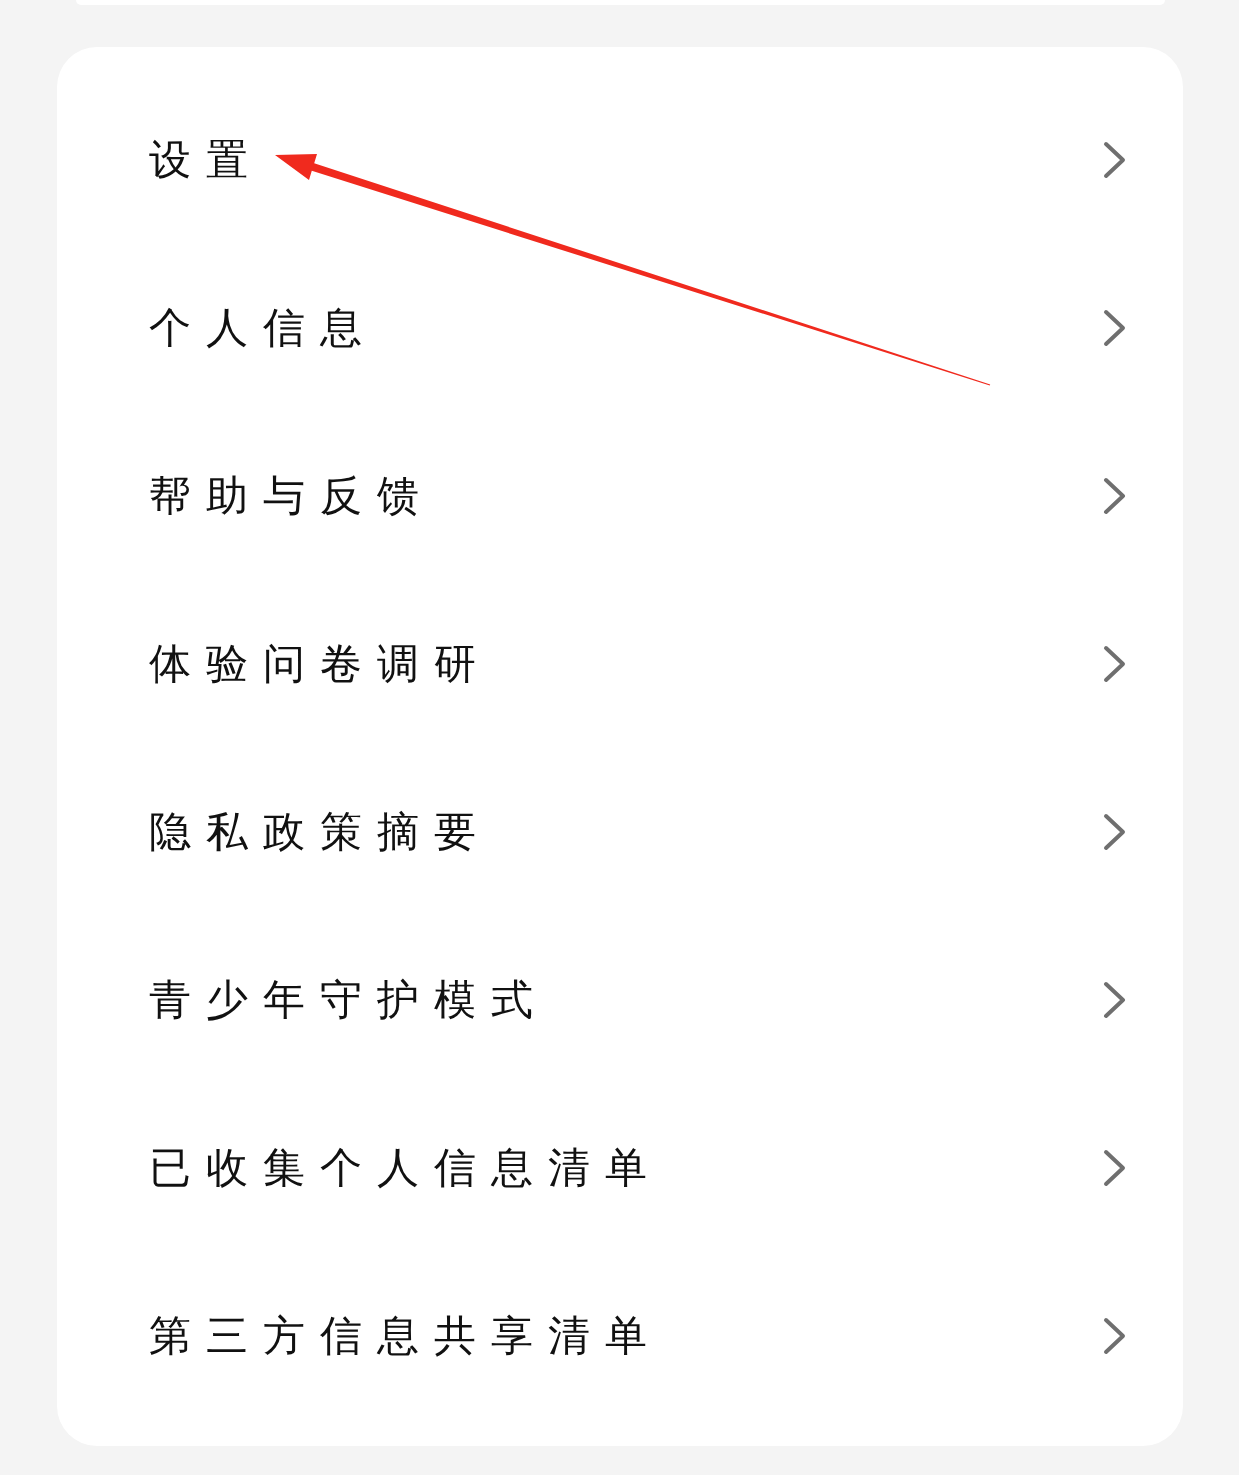 Image resolution: width=1239 pixels, height=1475 pixels. Describe the element at coordinates (348, 1000) in the screenshot. I see `menu-item-label: 青少年守护模式` at that location.